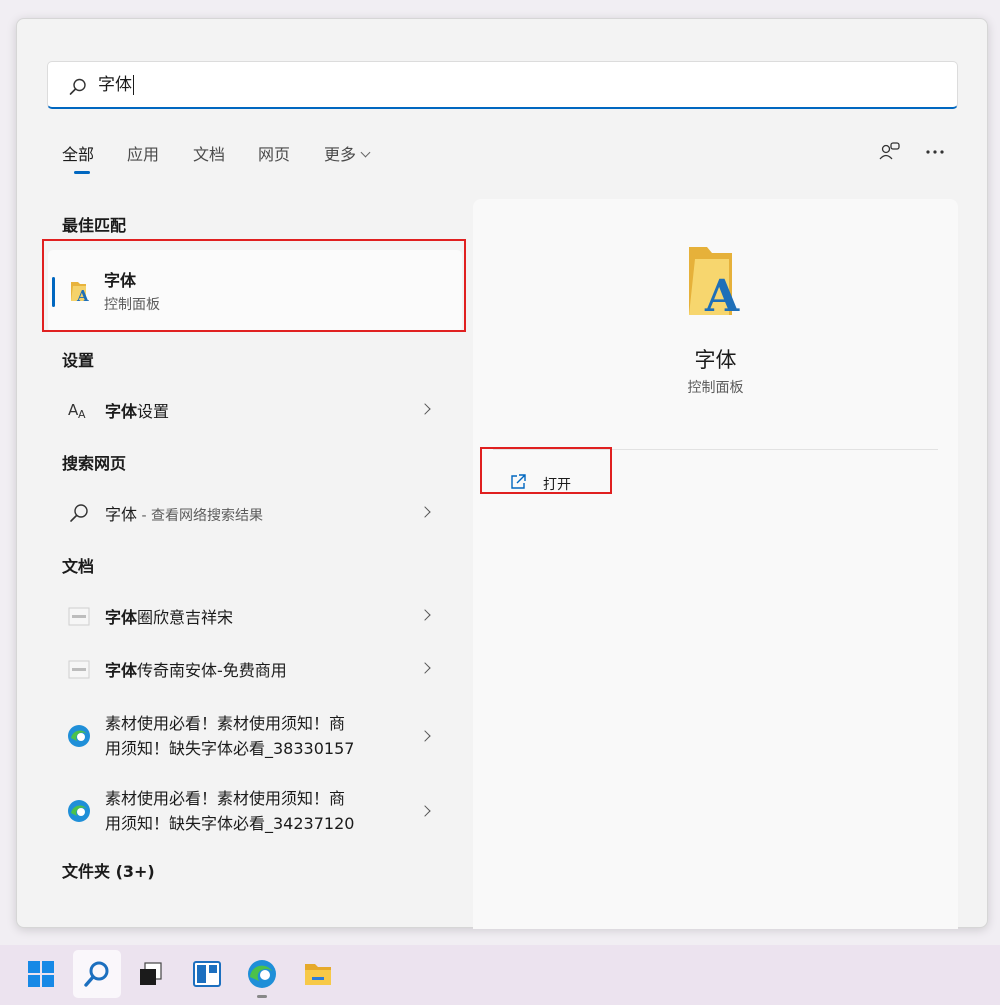  I want to click on tab-apps-label: 应用, so click(143, 154).